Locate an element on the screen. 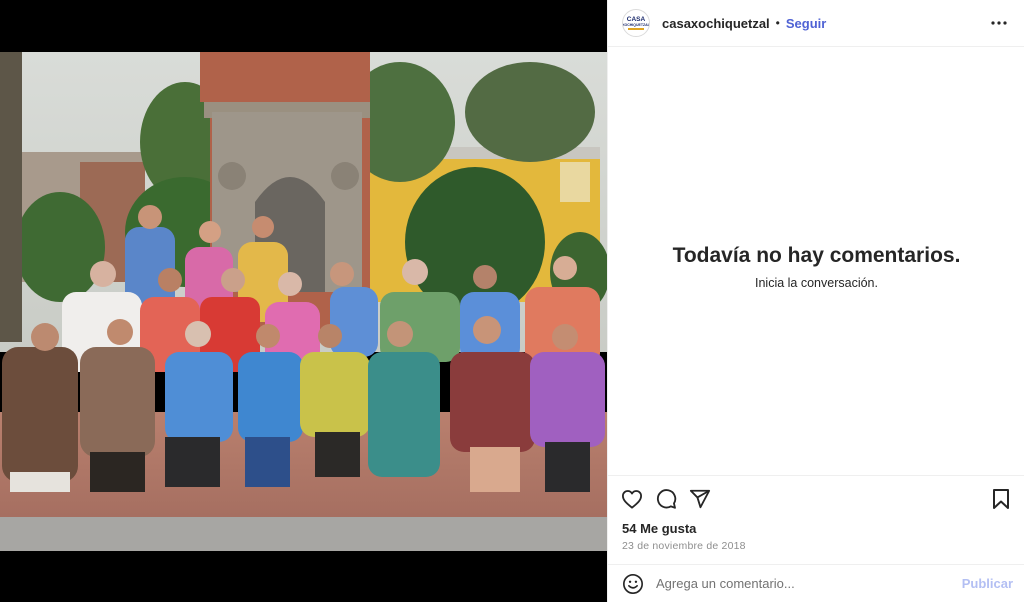  save-button is located at coordinates (1001, 499).